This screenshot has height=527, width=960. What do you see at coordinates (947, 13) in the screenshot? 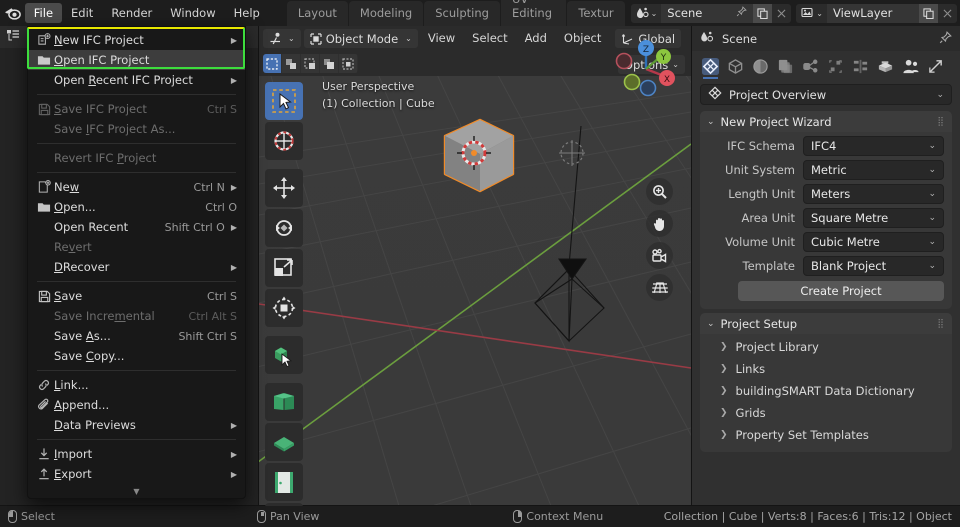
I see `viewlayer-close-icon` at bounding box center [947, 13].